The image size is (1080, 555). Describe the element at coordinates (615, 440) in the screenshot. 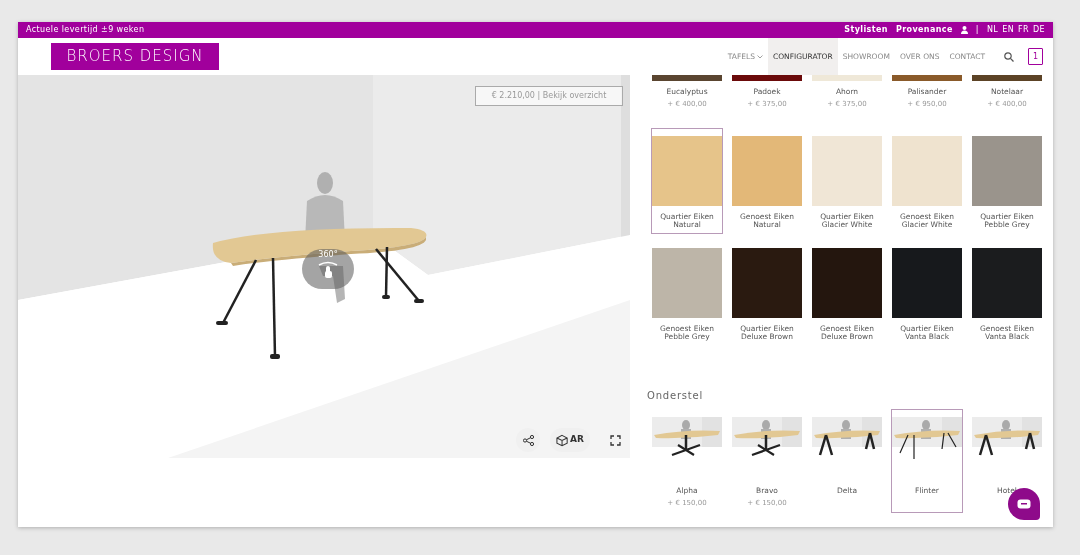

I see `fullscreen-icon` at that location.